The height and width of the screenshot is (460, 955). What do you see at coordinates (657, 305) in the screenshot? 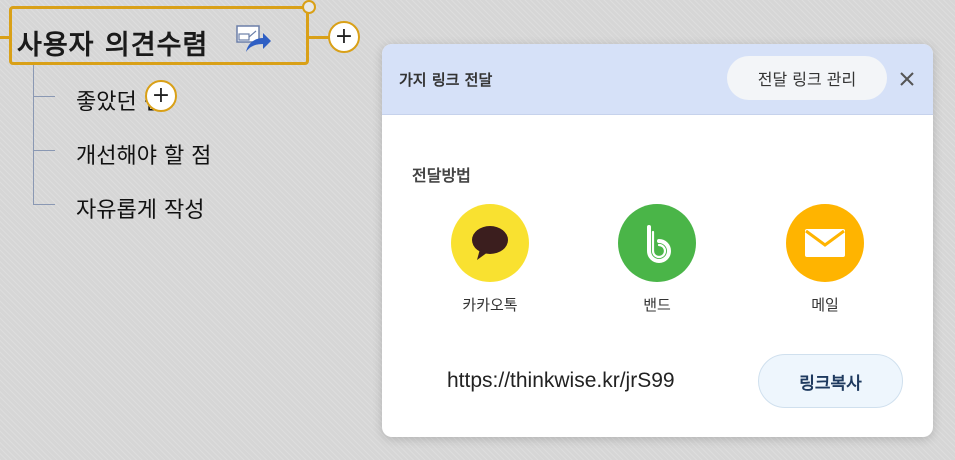
I see `band-label: 밴드` at bounding box center [657, 305].